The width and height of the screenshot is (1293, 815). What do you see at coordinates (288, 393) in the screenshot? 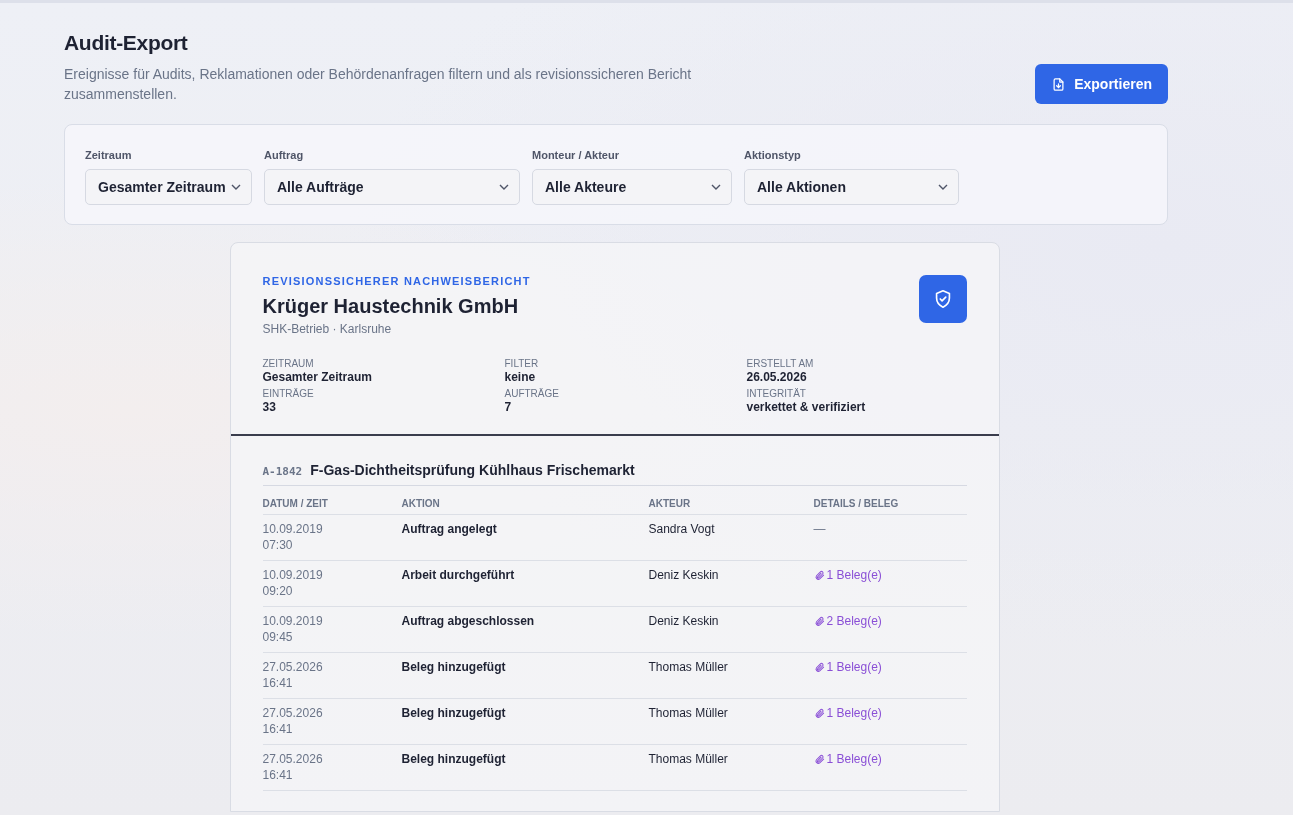
I see `meta-label: EINTRÄGE` at bounding box center [288, 393].